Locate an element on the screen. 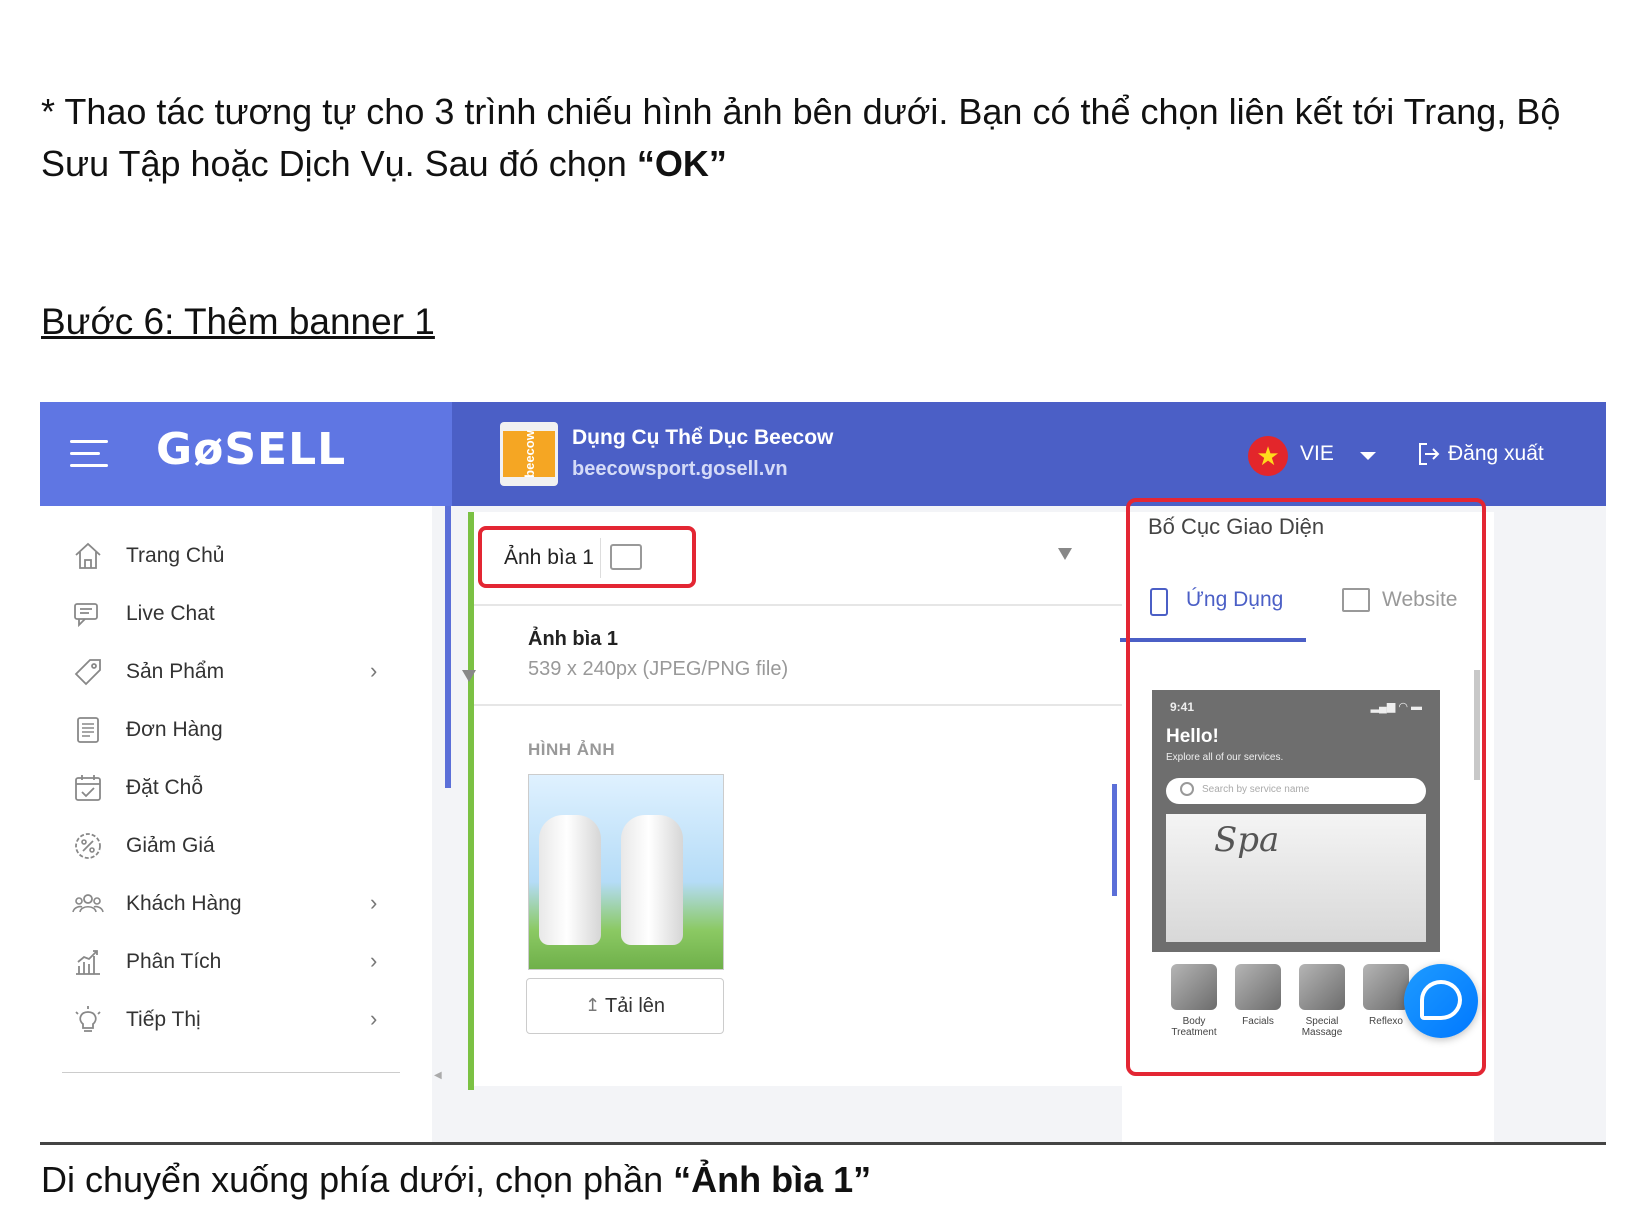 The width and height of the screenshot is (1644, 1230). sidebar-item-label: Đơn Hàng is located at coordinates (174, 729).